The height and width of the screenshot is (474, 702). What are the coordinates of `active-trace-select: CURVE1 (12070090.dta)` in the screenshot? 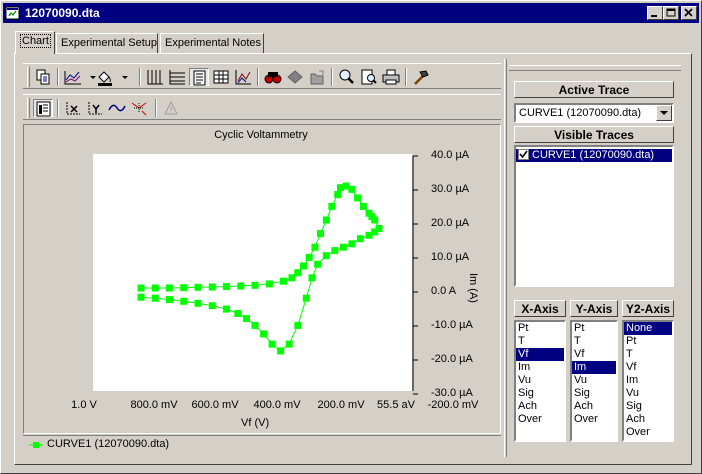 It's located at (594, 113).